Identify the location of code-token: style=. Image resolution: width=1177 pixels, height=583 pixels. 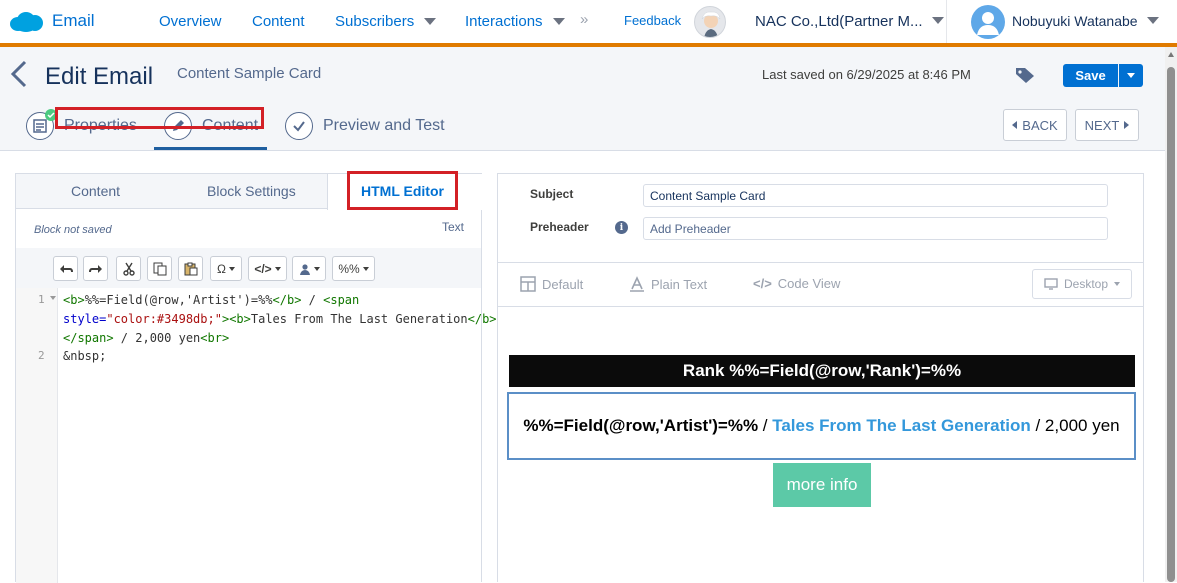
(85, 319).